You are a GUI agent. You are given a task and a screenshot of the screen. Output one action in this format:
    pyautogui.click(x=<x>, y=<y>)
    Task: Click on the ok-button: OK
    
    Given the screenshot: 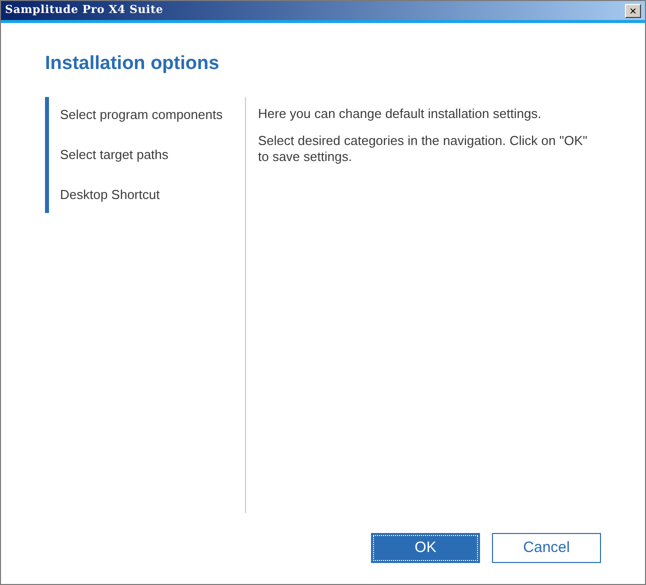 What is the action you would take?
    pyautogui.click(x=425, y=548)
    